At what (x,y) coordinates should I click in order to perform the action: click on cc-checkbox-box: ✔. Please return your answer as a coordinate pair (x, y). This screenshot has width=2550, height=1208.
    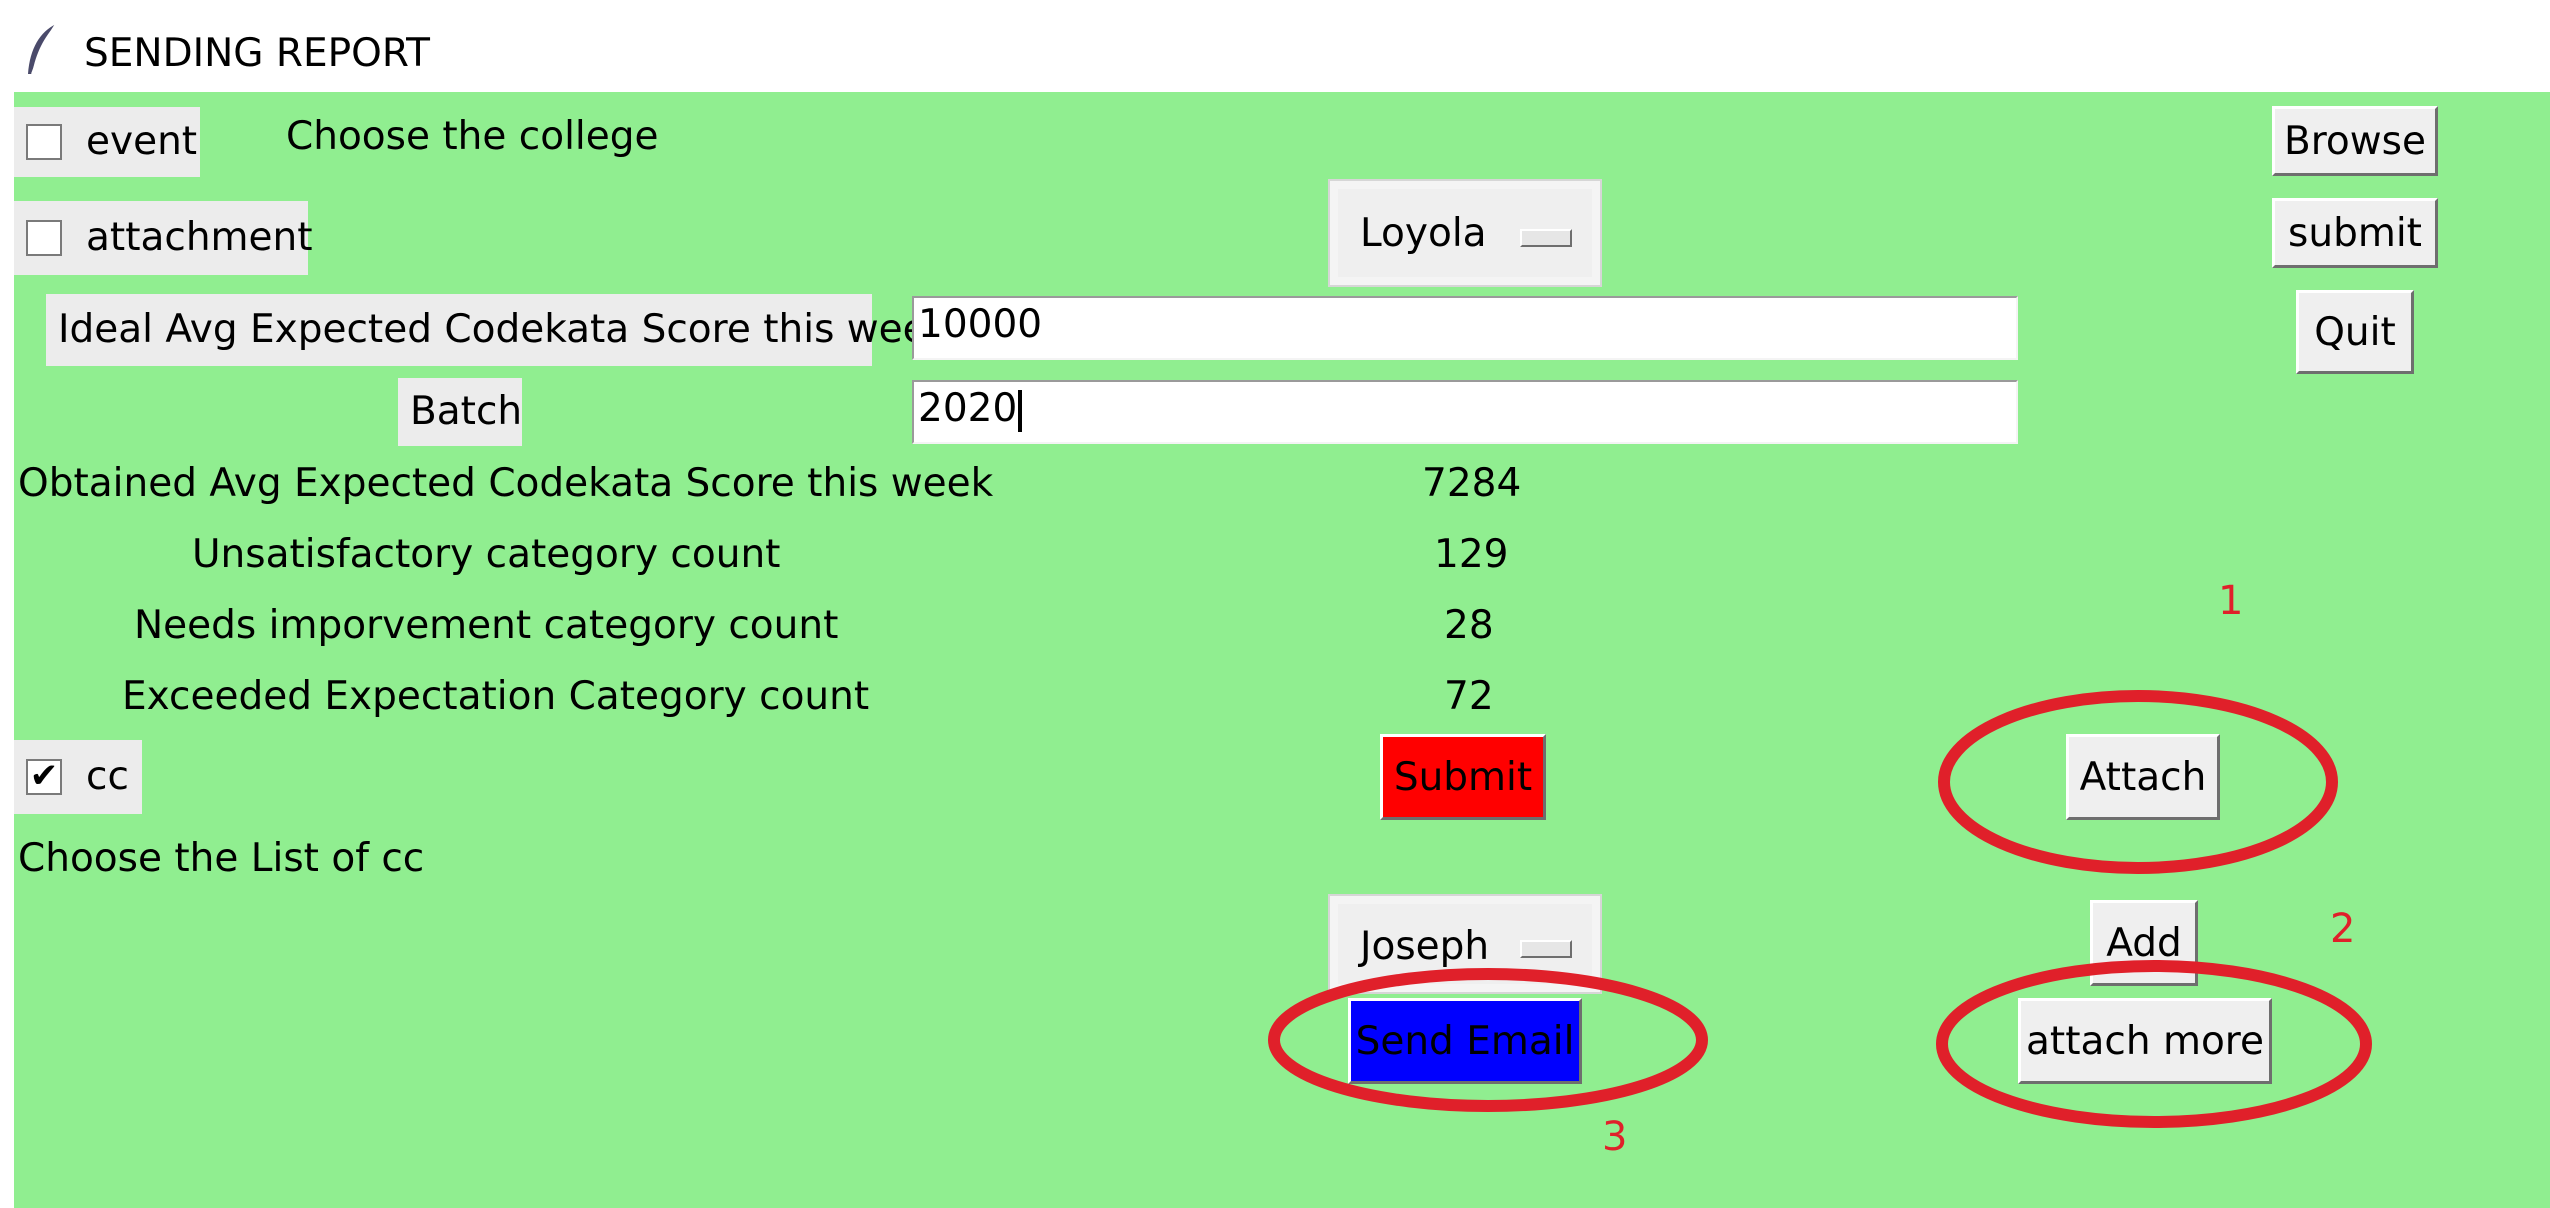
    Looking at the image, I should click on (44, 777).